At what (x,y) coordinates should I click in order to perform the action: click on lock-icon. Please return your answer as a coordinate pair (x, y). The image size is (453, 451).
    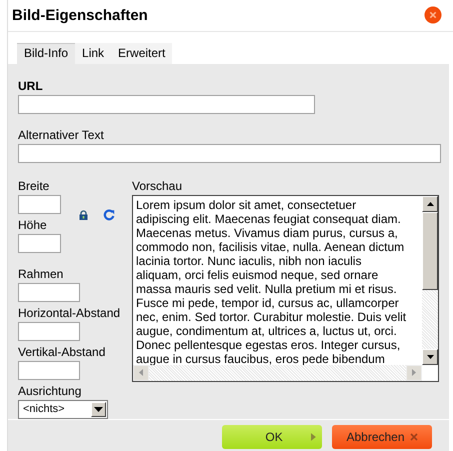
    Looking at the image, I should click on (83, 215).